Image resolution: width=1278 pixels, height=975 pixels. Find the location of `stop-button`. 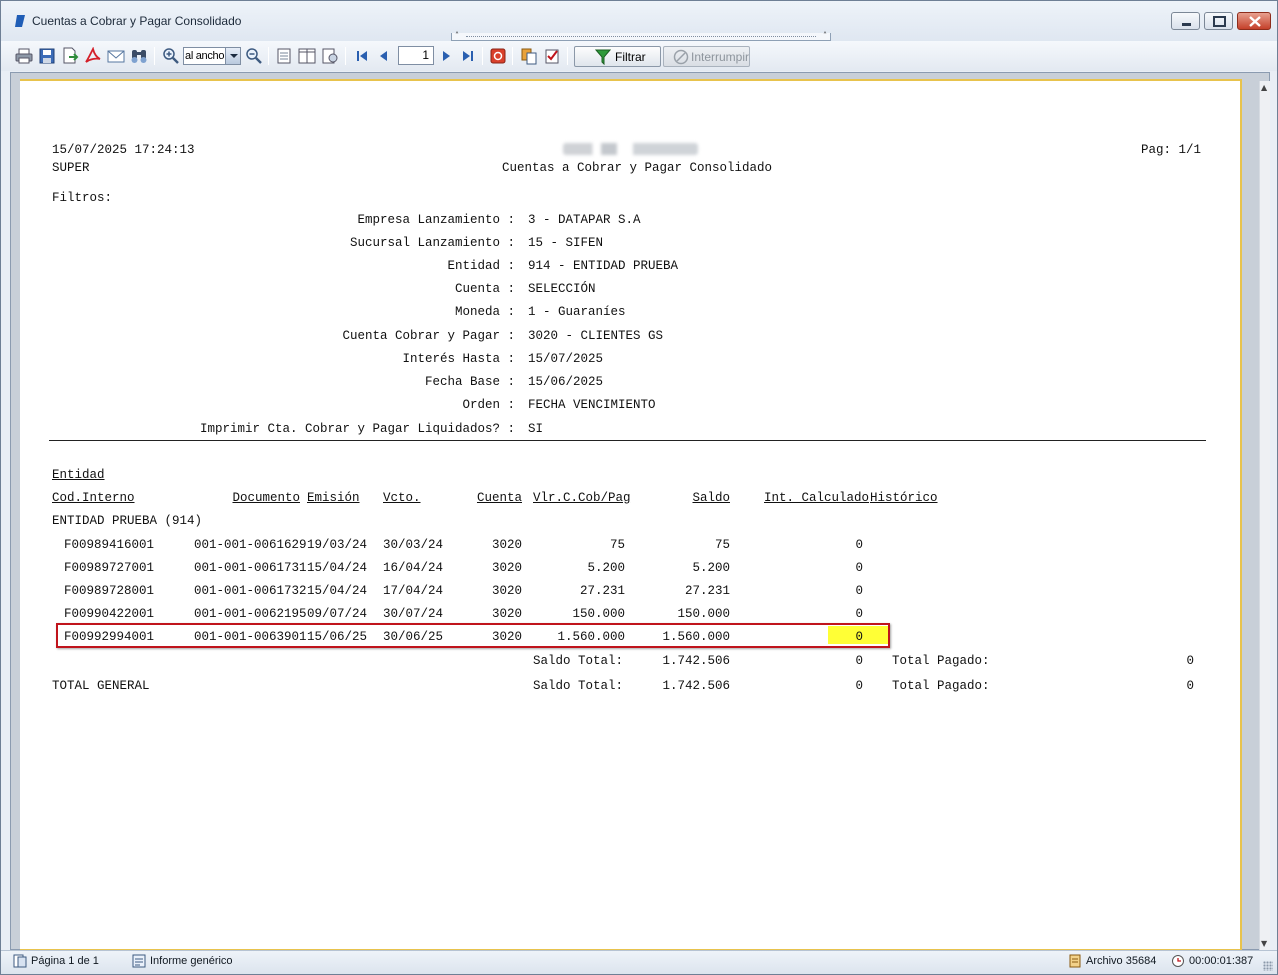

stop-button is located at coordinates (498, 56).